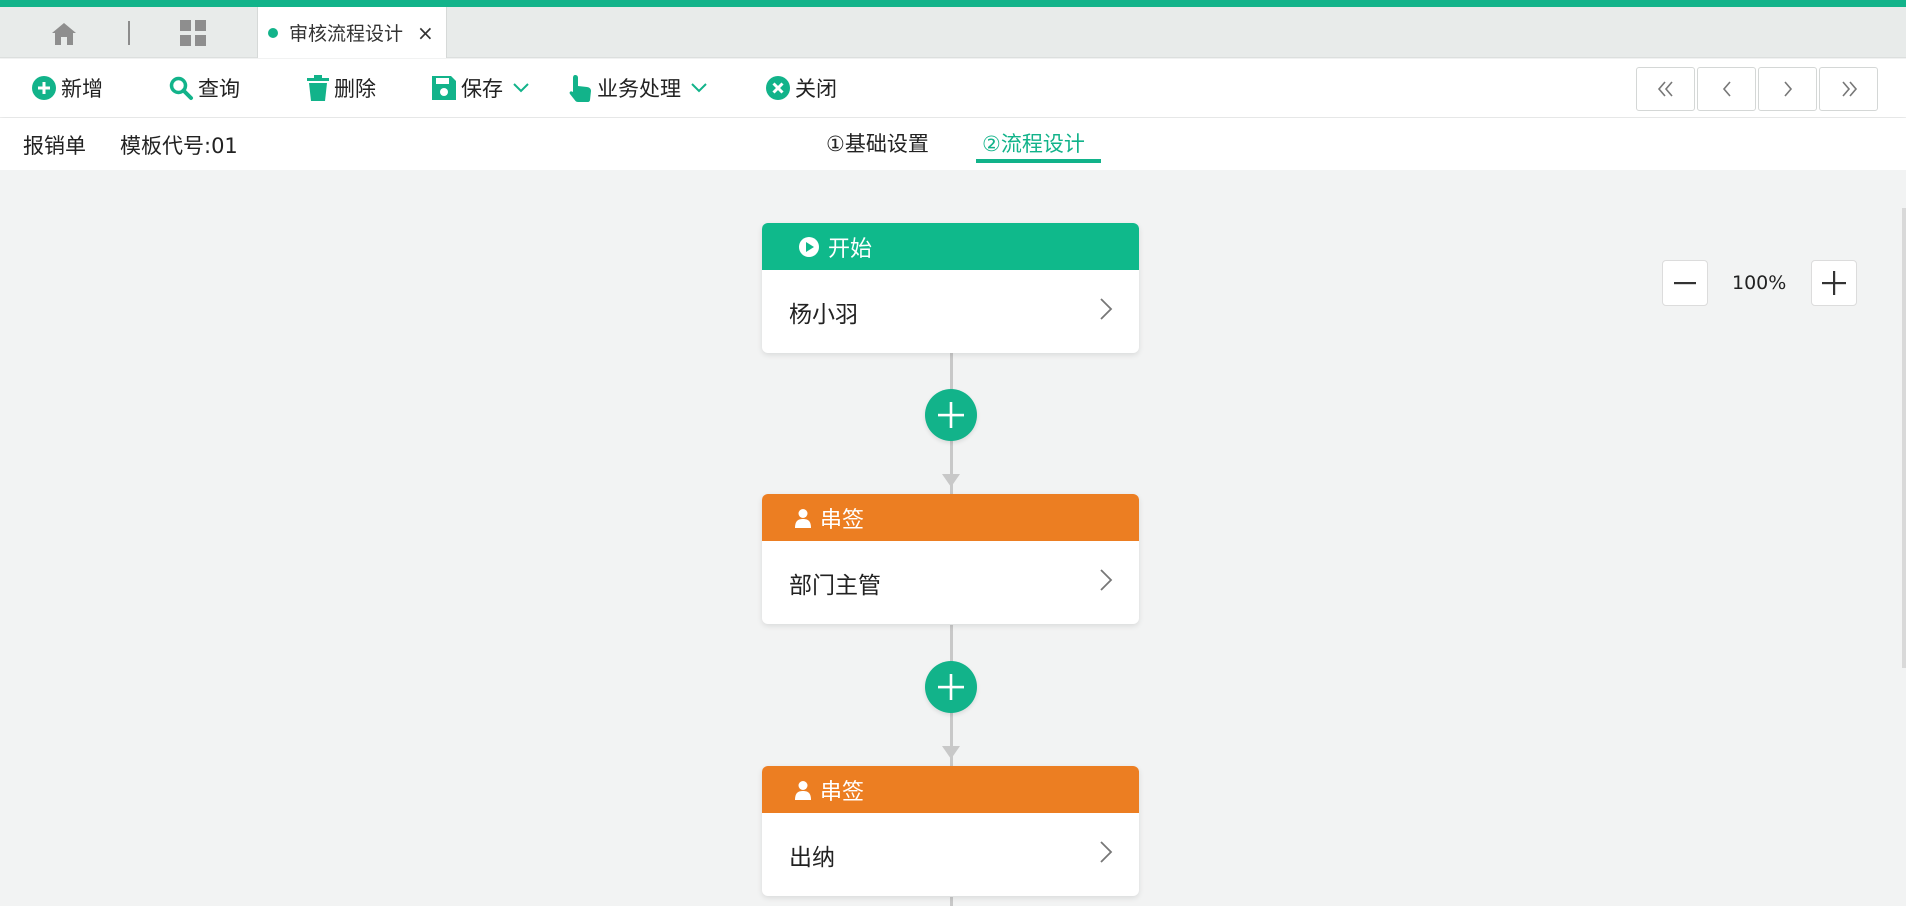 The image size is (1906, 906). What do you see at coordinates (1033, 145) in the screenshot?
I see `tab-flow-design: ②流程设计` at bounding box center [1033, 145].